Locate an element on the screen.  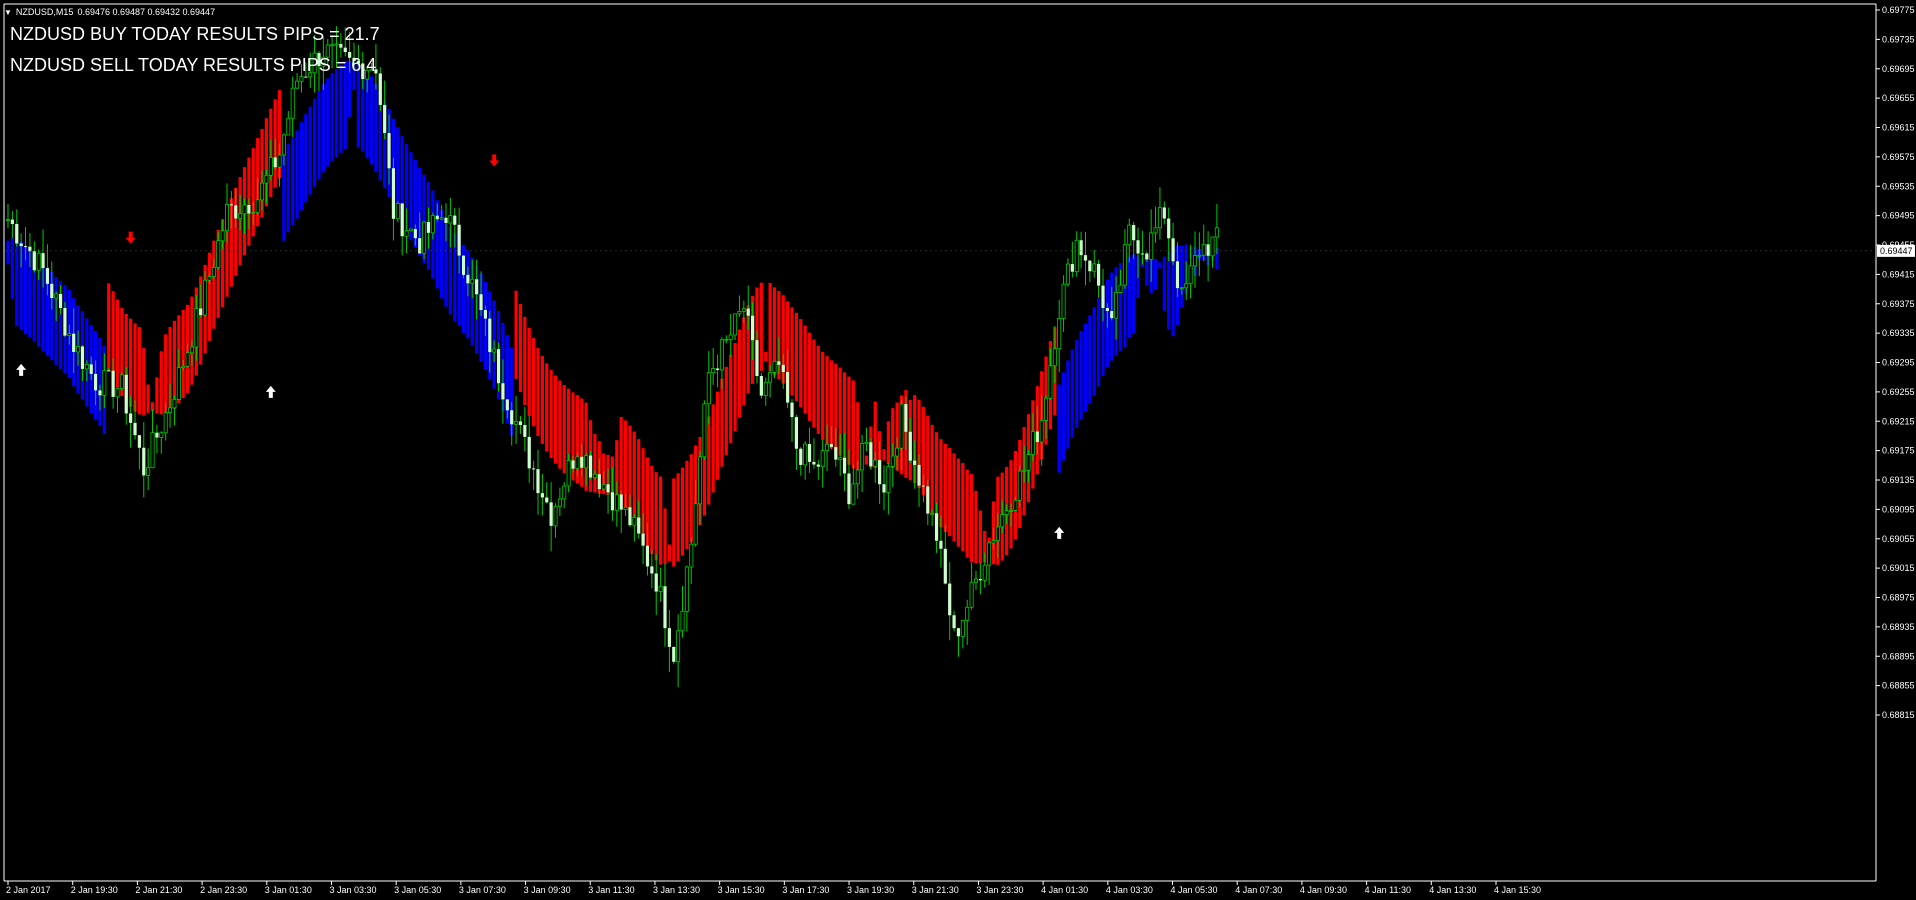
price-tick-label: 0.68935 is located at coordinates (1898, 627).